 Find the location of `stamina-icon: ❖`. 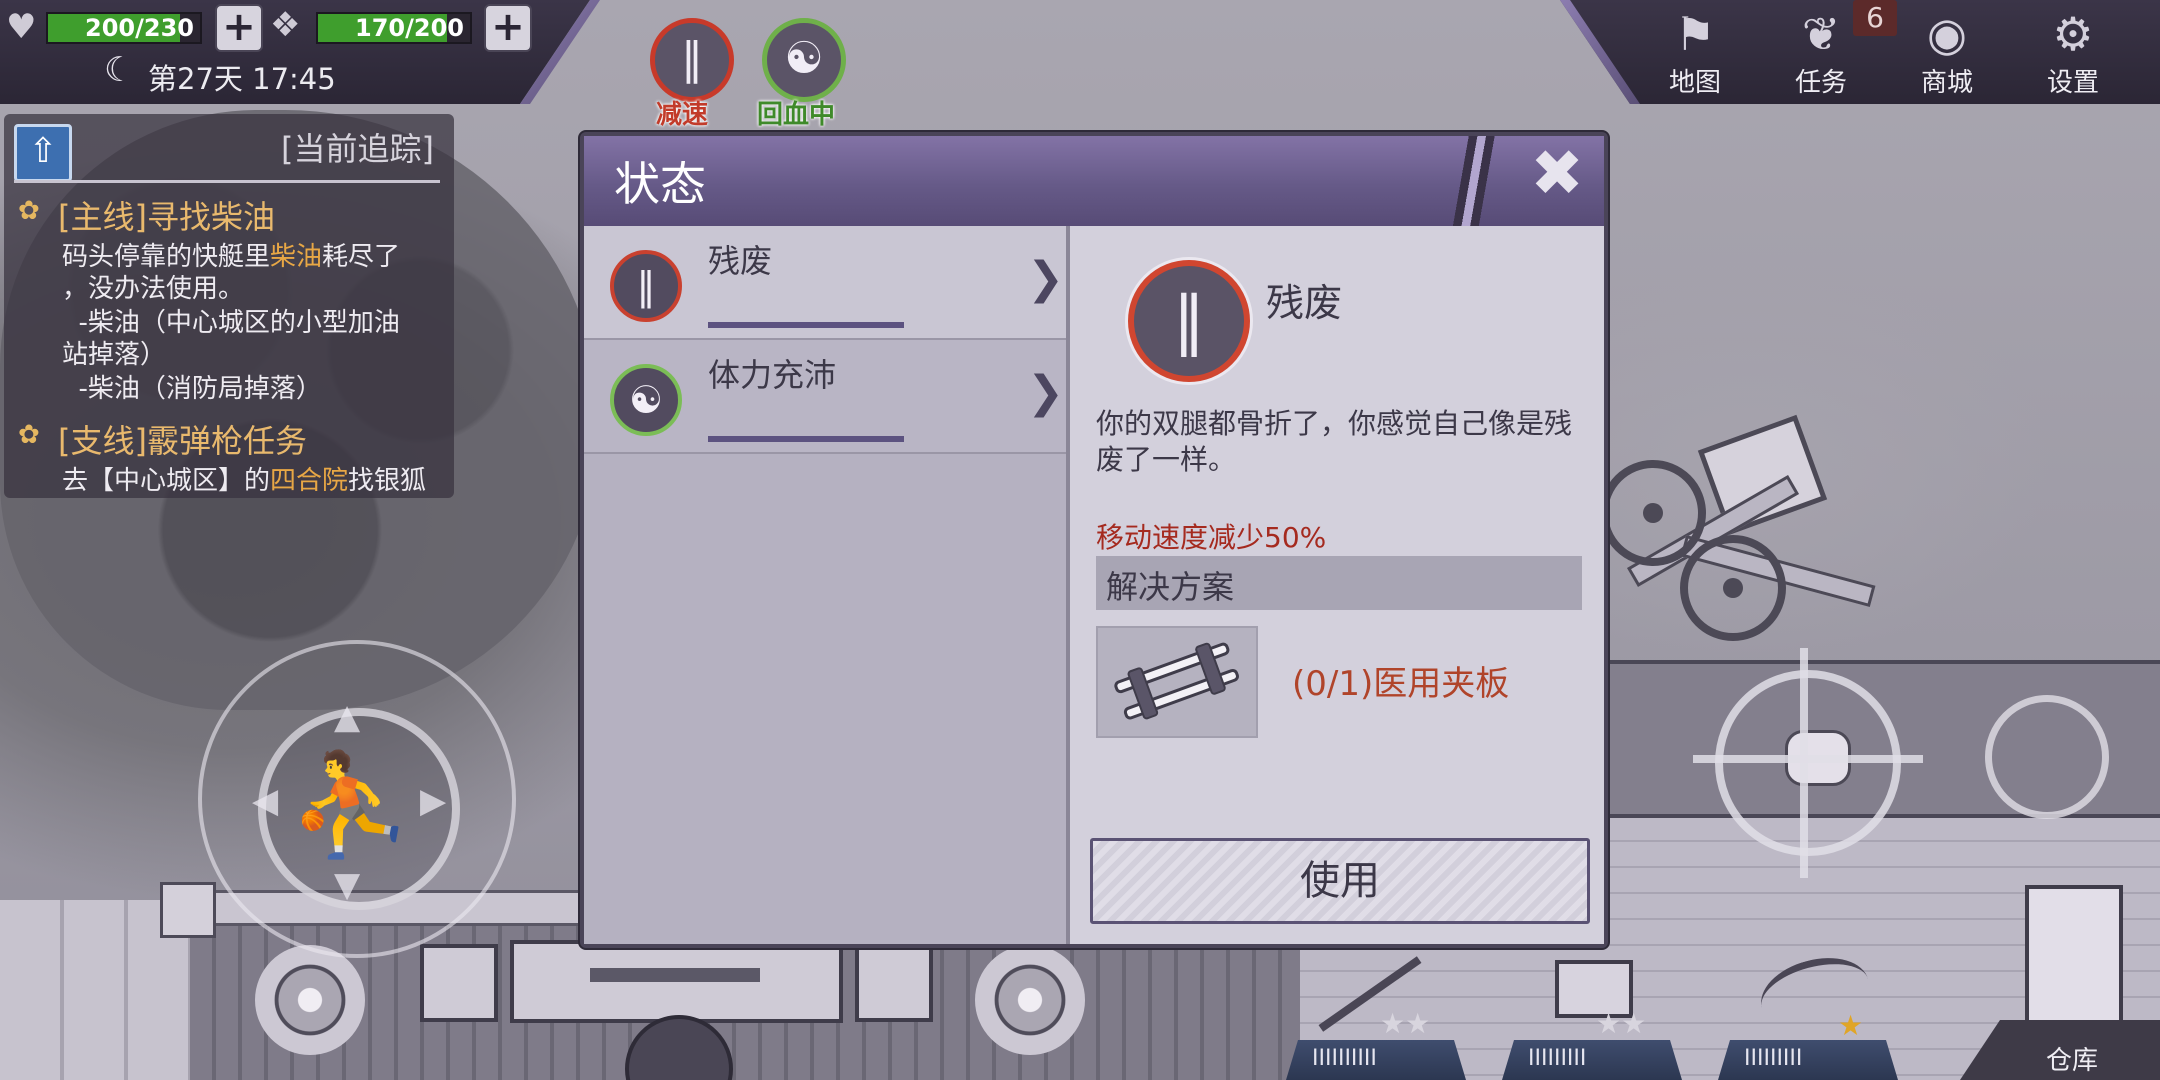

stamina-icon: ❖ is located at coordinates (285, 25).